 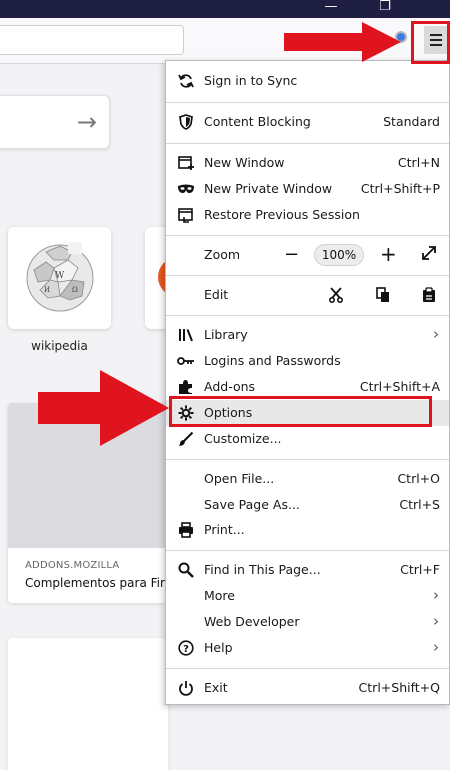 What do you see at coordinates (218, 647) in the screenshot?
I see `menu-item-label: Help` at bounding box center [218, 647].